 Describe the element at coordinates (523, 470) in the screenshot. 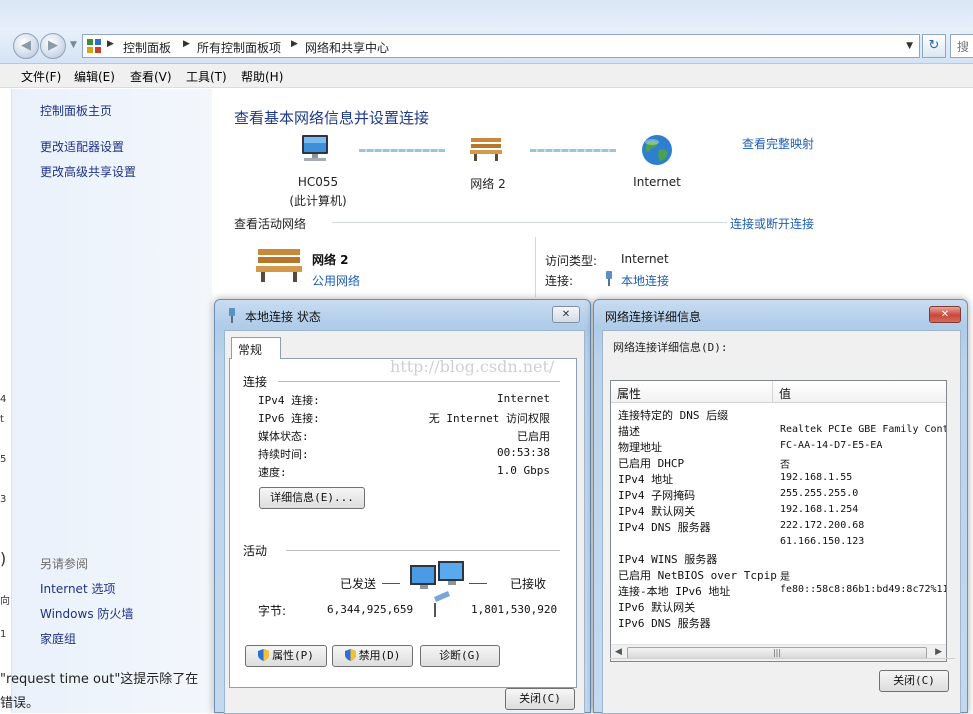

I see `speed-value: 1.0 Gbps` at that location.